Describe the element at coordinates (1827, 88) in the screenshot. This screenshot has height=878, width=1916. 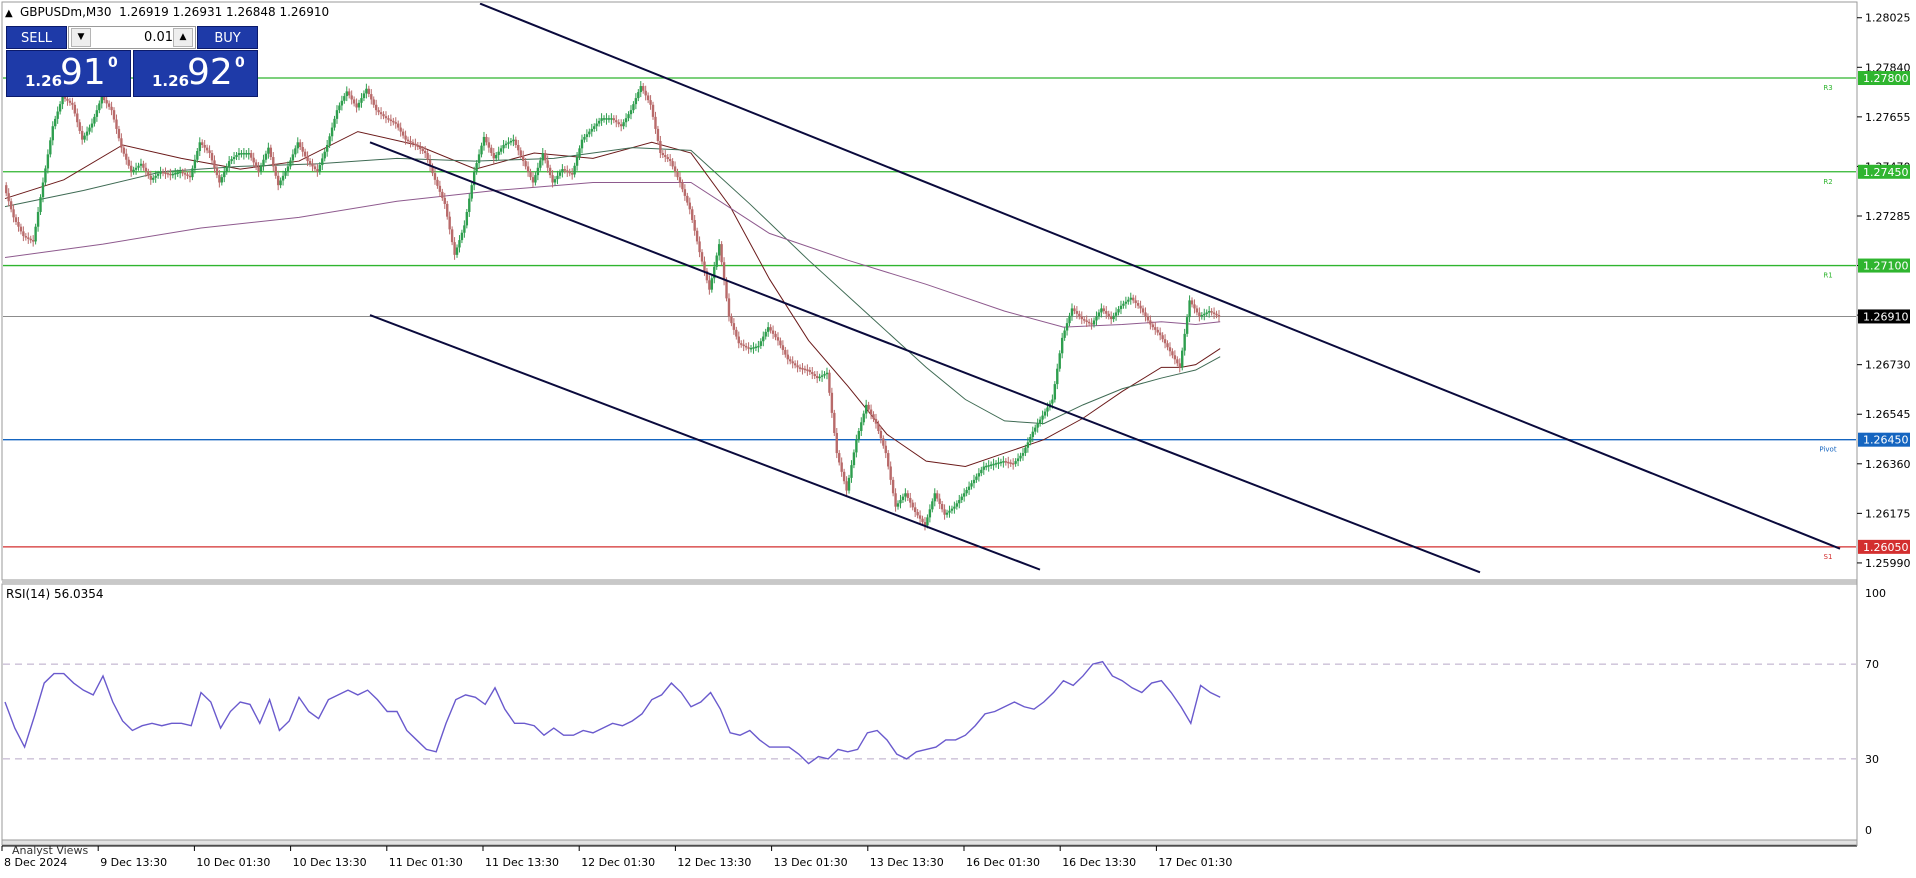
I see `pivot-level-tag: R3` at that location.